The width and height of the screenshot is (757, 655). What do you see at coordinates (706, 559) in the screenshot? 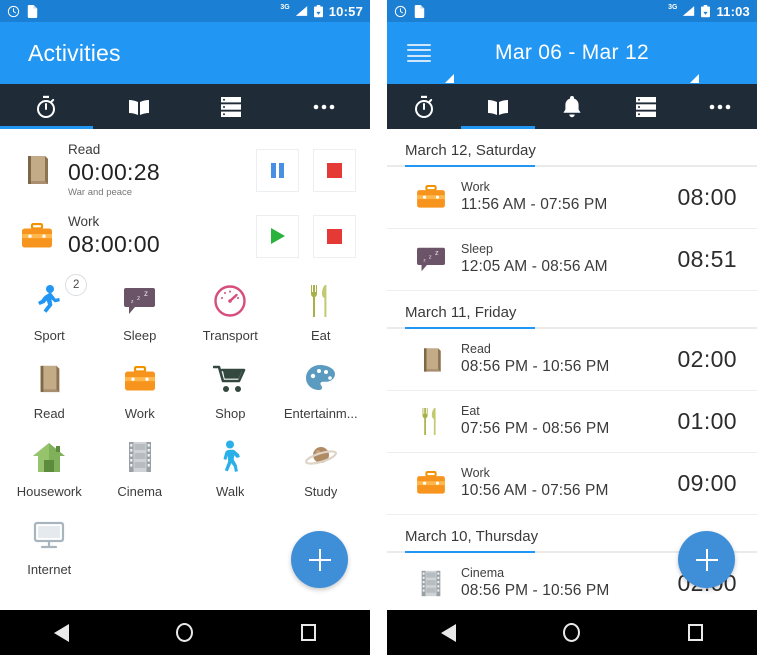
I see `add-record-button` at bounding box center [706, 559].